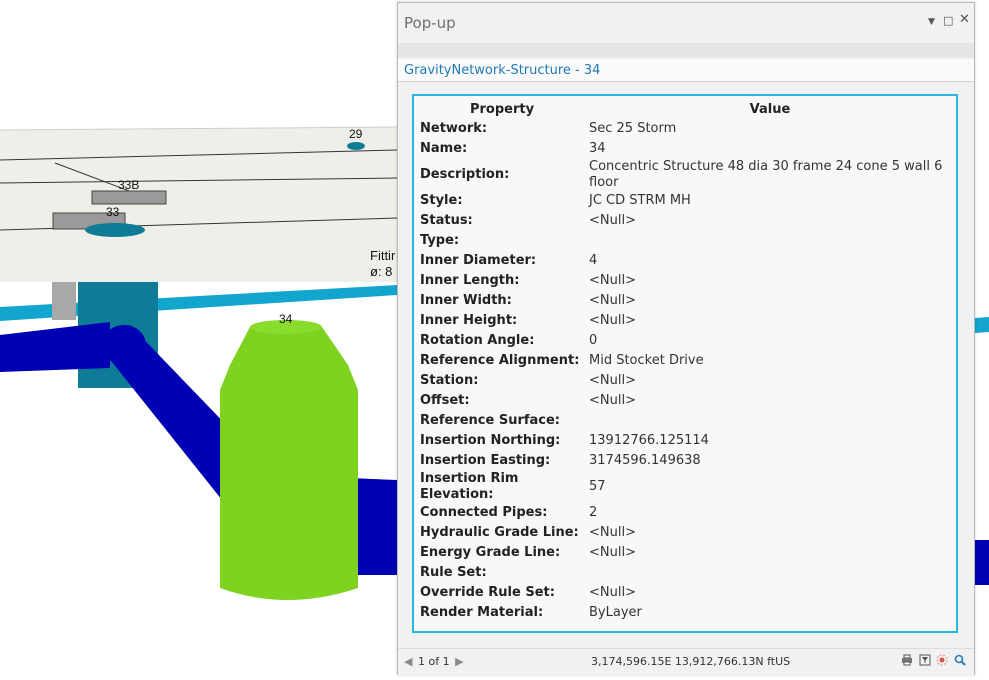 The width and height of the screenshot is (989, 680). I want to click on table-row: Reference Surface:, so click(686, 421).